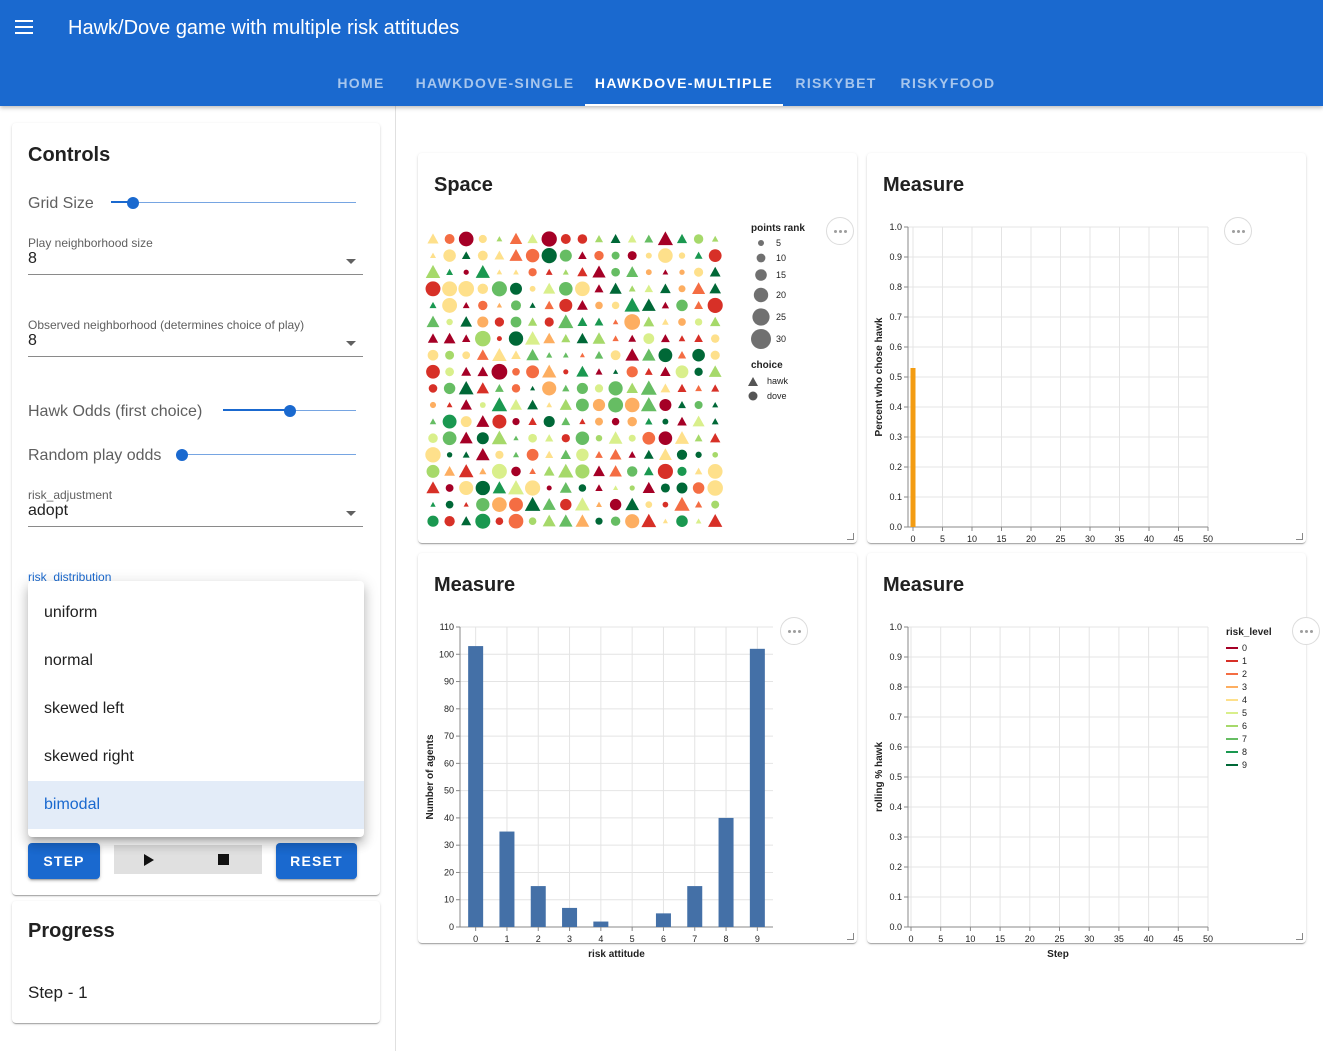 The height and width of the screenshot is (1051, 1323). Describe the element at coordinates (195, 512) in the screenshot. I see `risk-adjustment-select: risk_adjustment adopt` at that location.